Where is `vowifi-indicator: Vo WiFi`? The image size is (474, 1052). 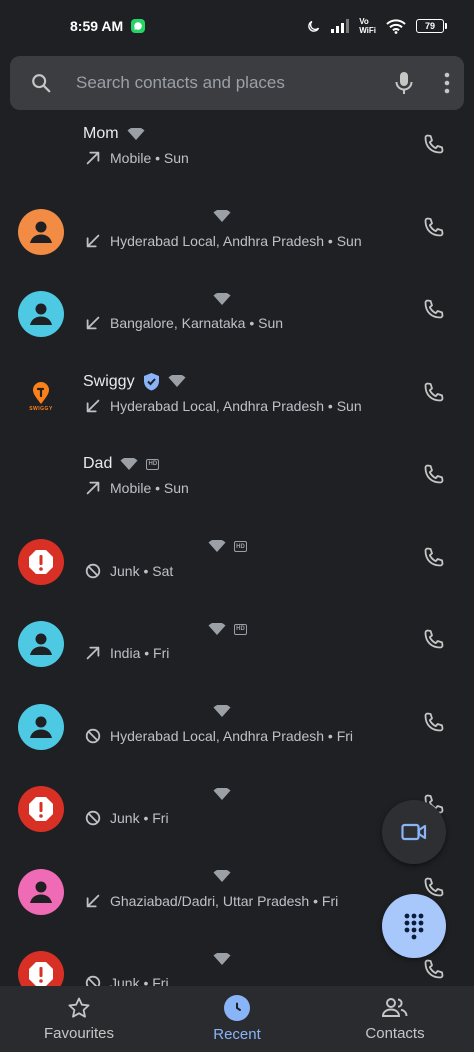
vowifi-indicator: Vo WiFi is located at coordinates (367, 26).